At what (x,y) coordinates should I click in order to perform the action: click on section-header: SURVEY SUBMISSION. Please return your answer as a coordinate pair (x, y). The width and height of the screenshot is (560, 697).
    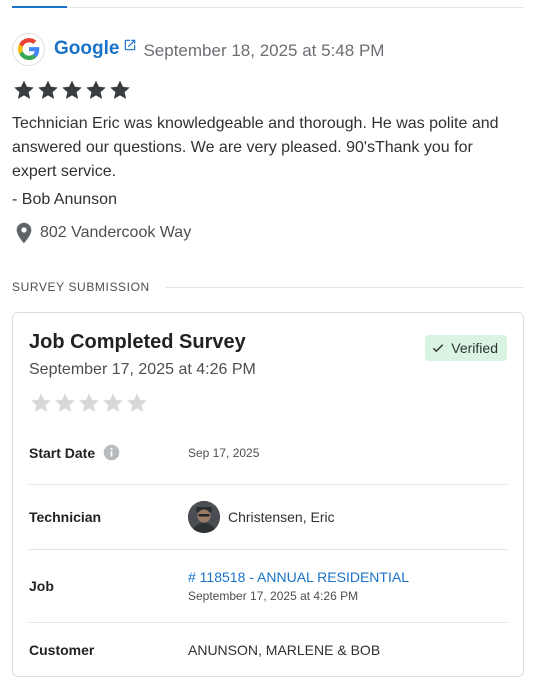
    Looking at the image, I should click on (268, 287).